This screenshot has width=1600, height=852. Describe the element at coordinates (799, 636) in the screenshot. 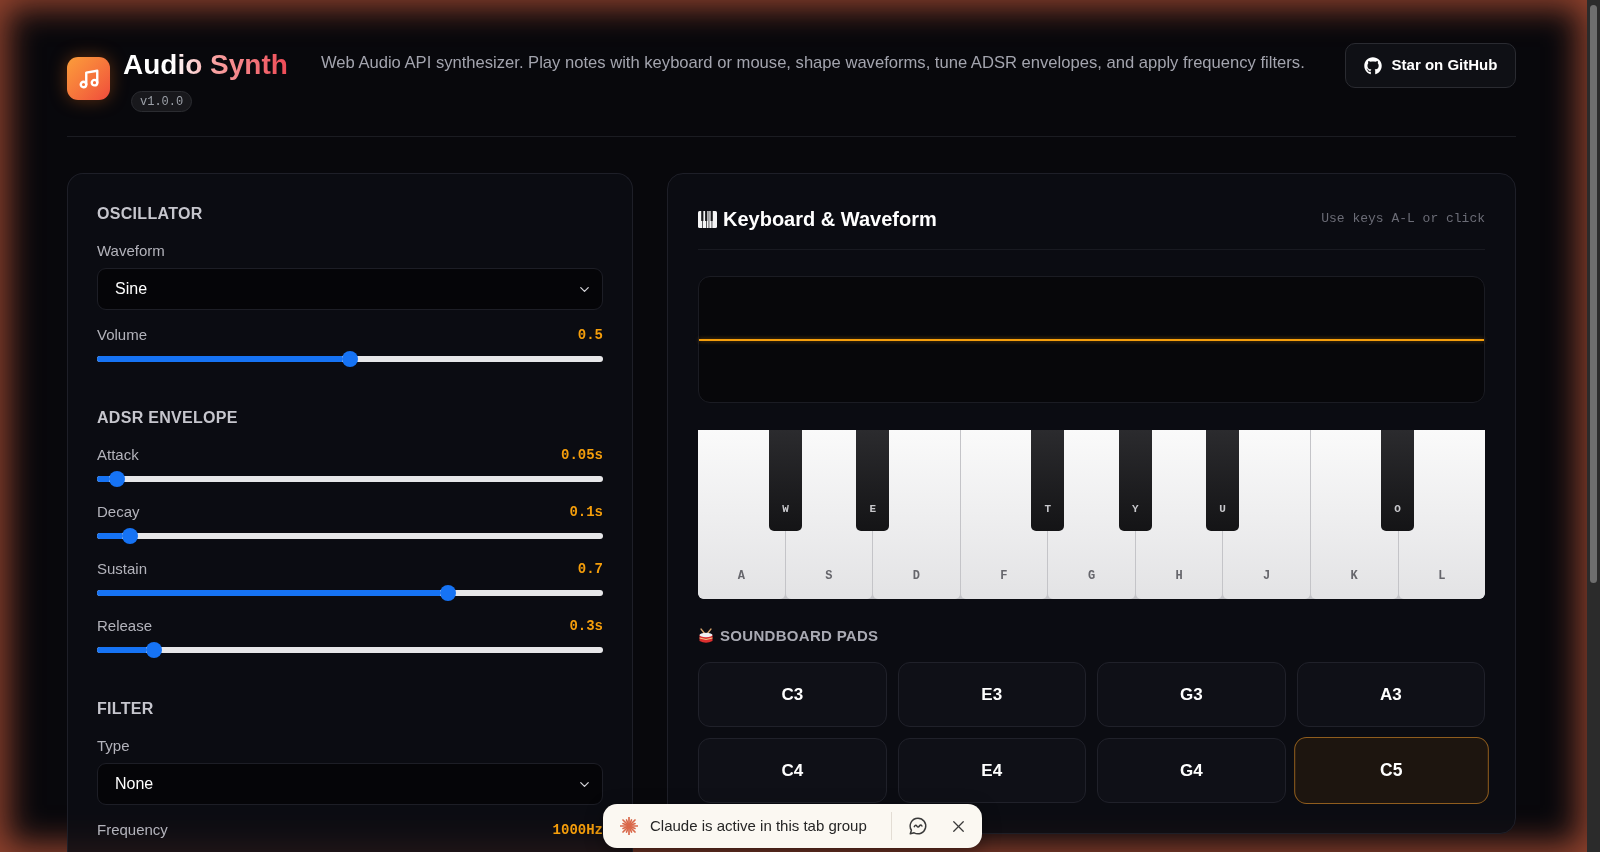

I see `section-heading: SOUNDBOARD PADS` at that location.